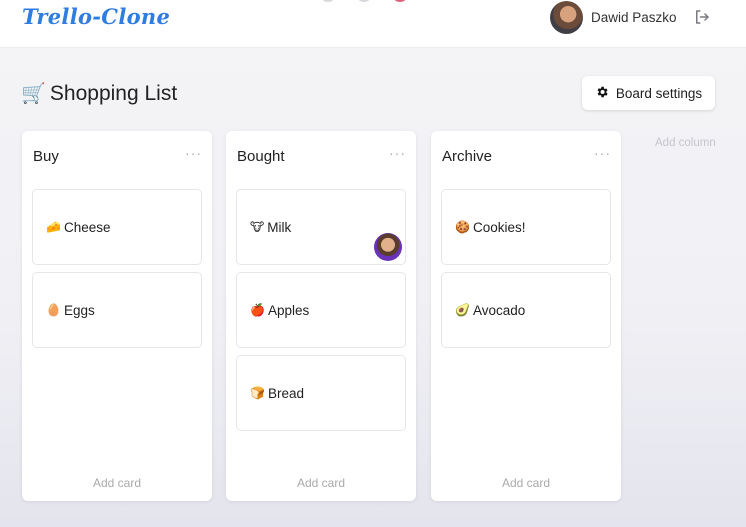 The image size is (746, 527). I want to click on board-settings-button: Board settings, so click(648, 93).